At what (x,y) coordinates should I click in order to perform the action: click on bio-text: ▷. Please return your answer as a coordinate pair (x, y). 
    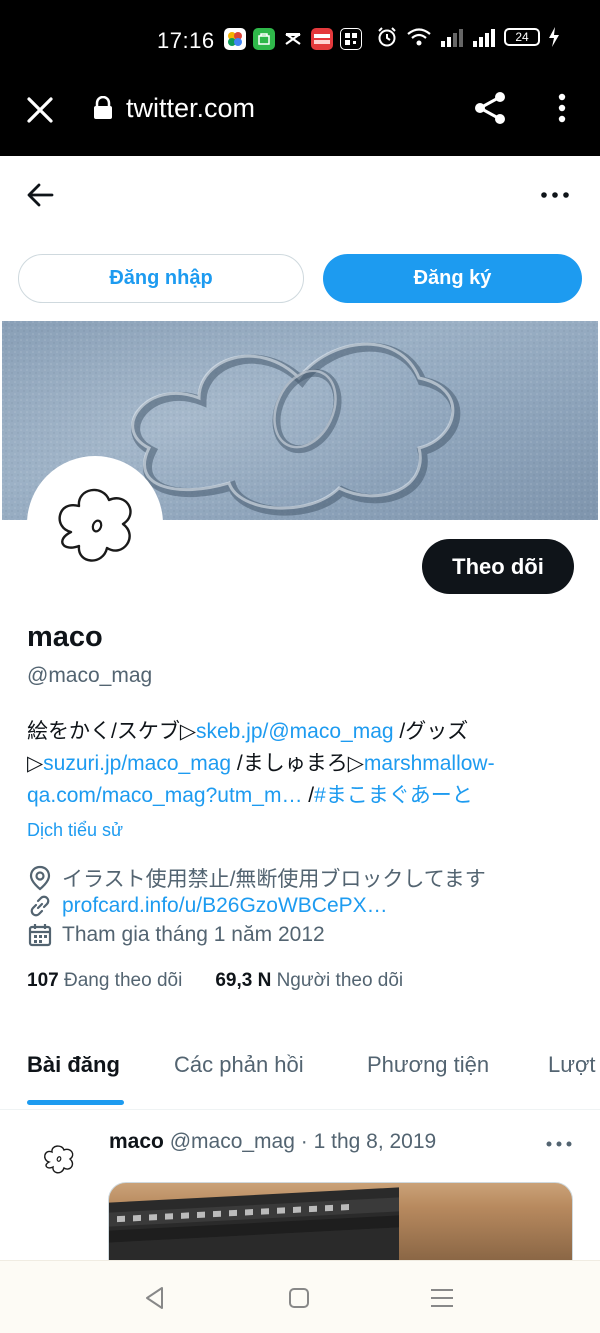
    Looking at the image, I should click on (35, 763).